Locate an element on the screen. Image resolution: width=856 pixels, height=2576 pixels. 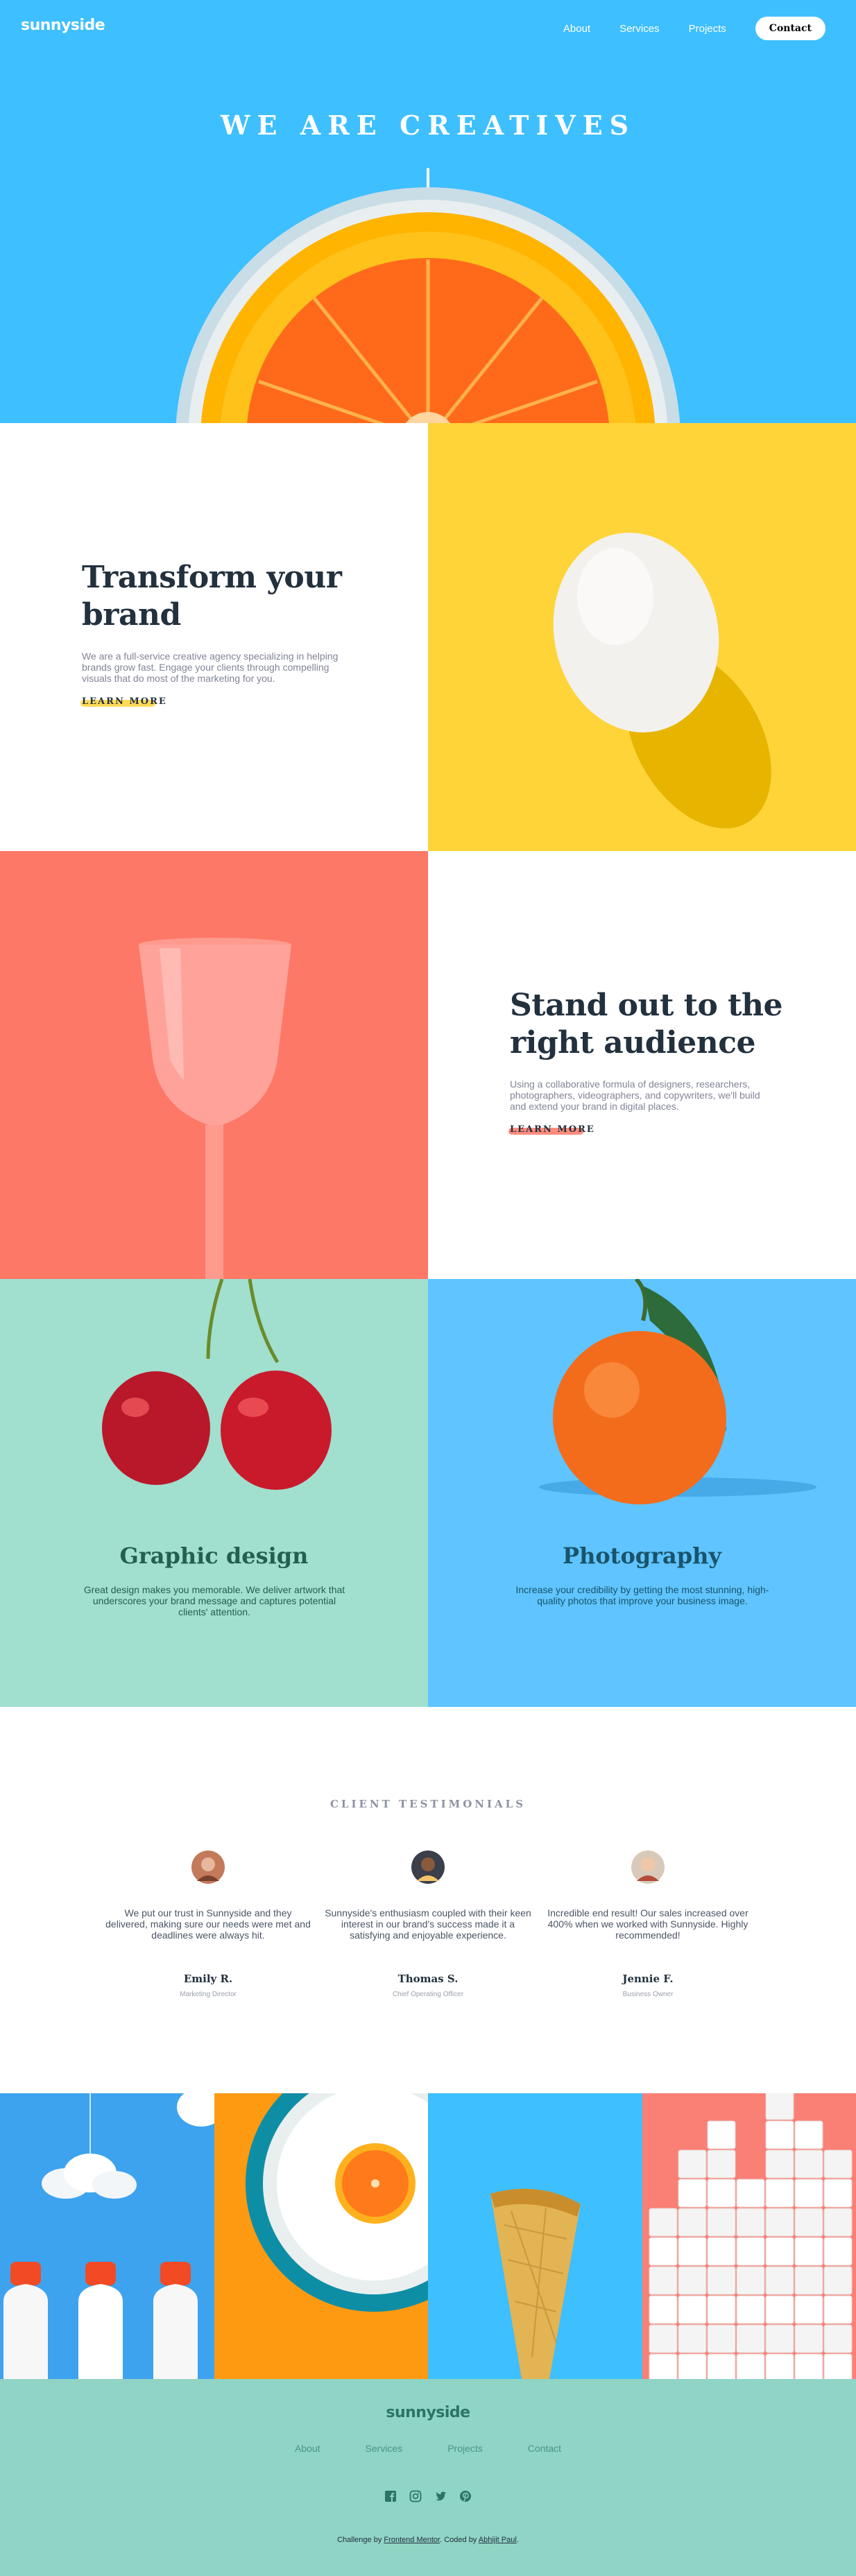
gallery-orange-plate-image is located at coordinates (321, 2236).